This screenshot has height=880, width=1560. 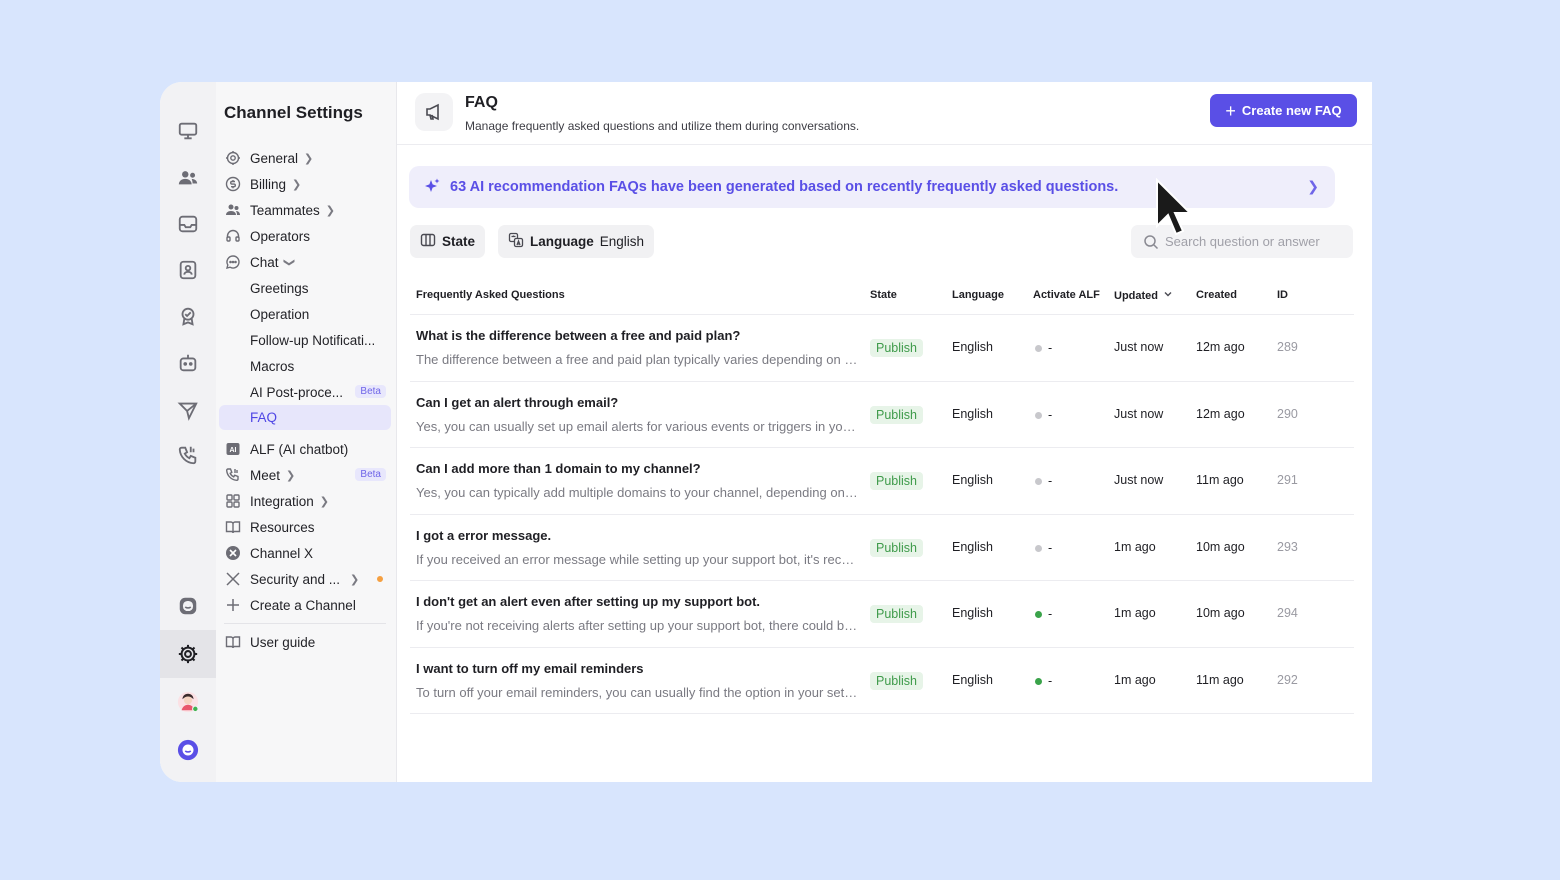 What do you see at coordinates (1216, 295) in the screenshot?
I see `col-header-created: Created` at bounding box center [1216, 295].